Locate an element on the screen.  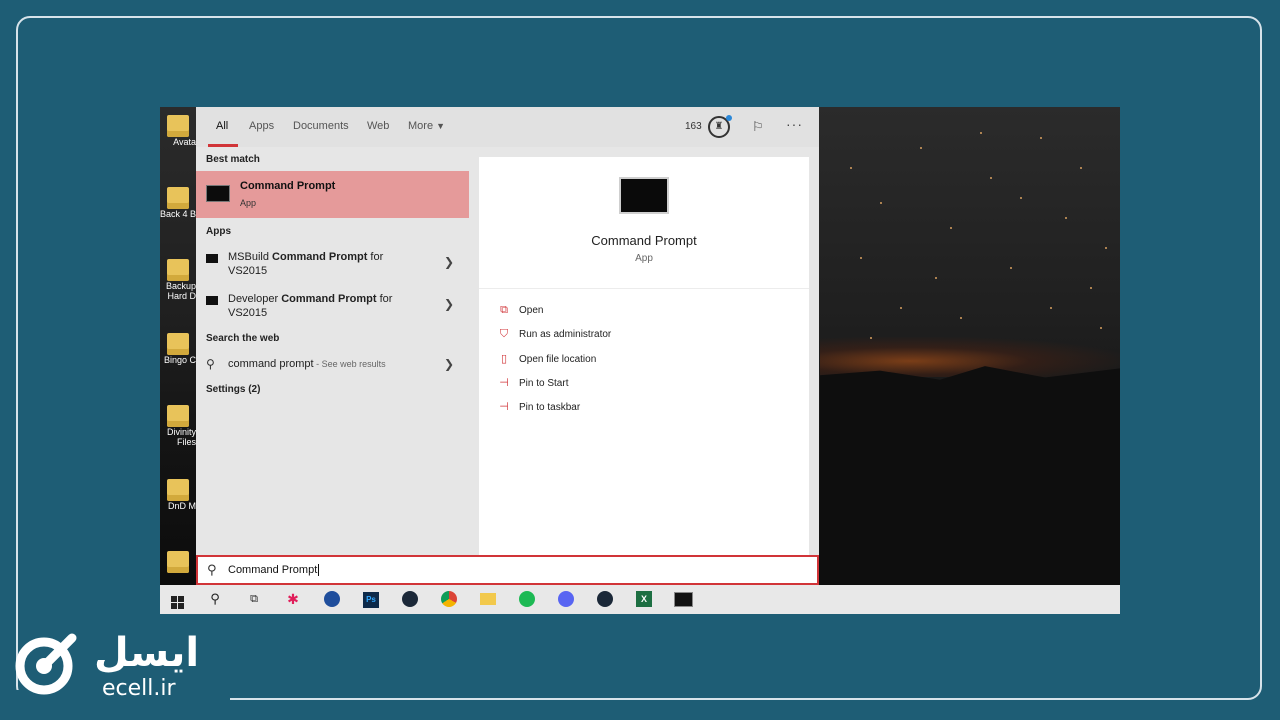
action-label: Pin to taskbar is located at coordinates (550, 407).